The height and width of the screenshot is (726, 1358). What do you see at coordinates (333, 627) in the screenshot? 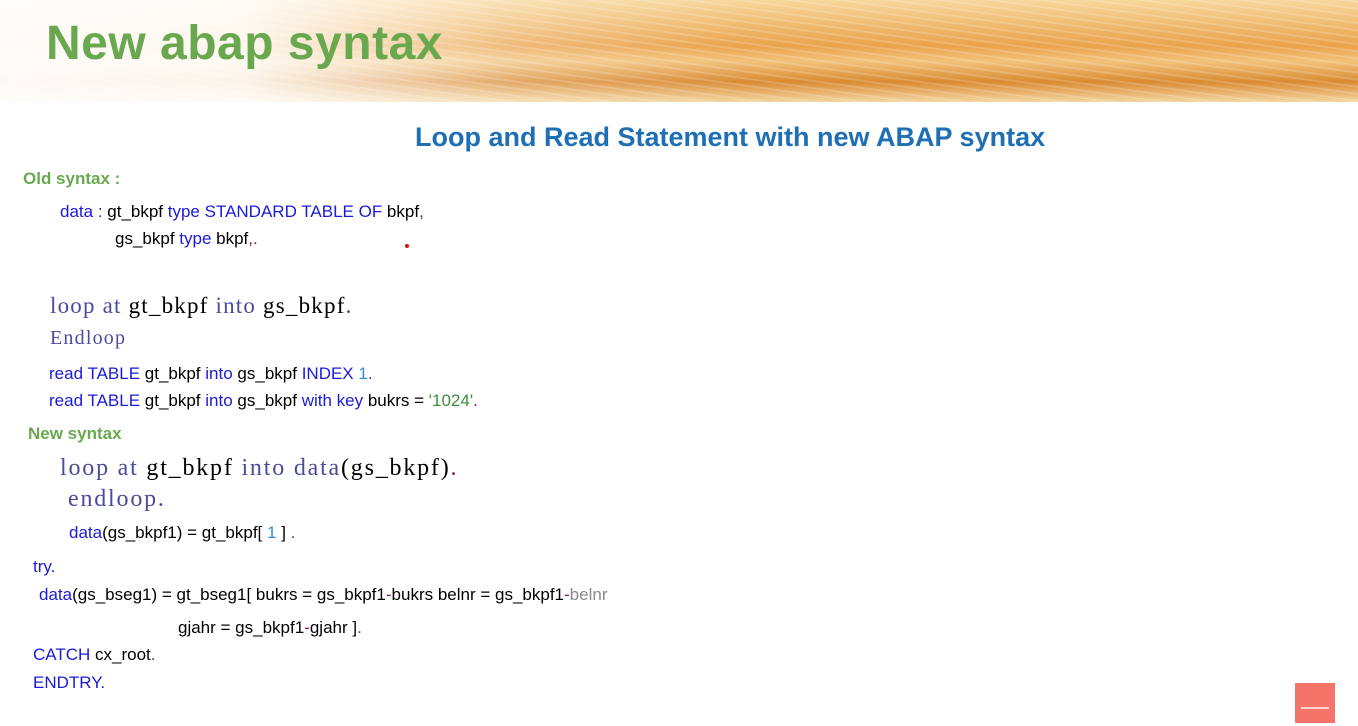
I see `variable: gjahr ]` at bounding box center [333, 627].